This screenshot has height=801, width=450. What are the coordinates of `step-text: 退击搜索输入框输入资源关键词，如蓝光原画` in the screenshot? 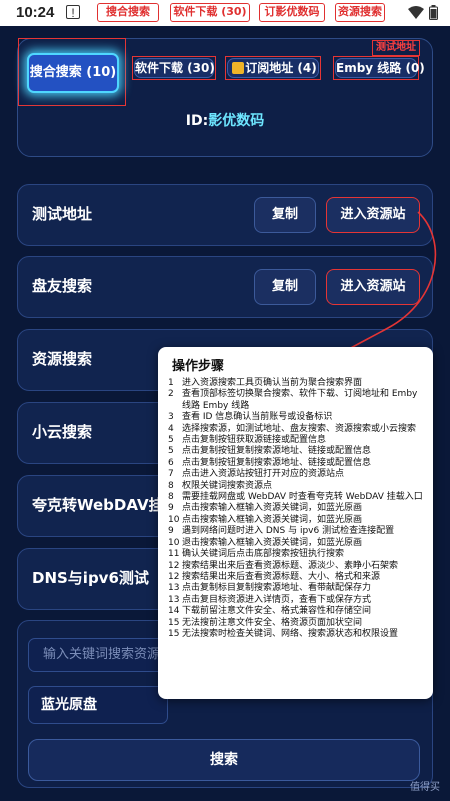 It's located at (272, 542).